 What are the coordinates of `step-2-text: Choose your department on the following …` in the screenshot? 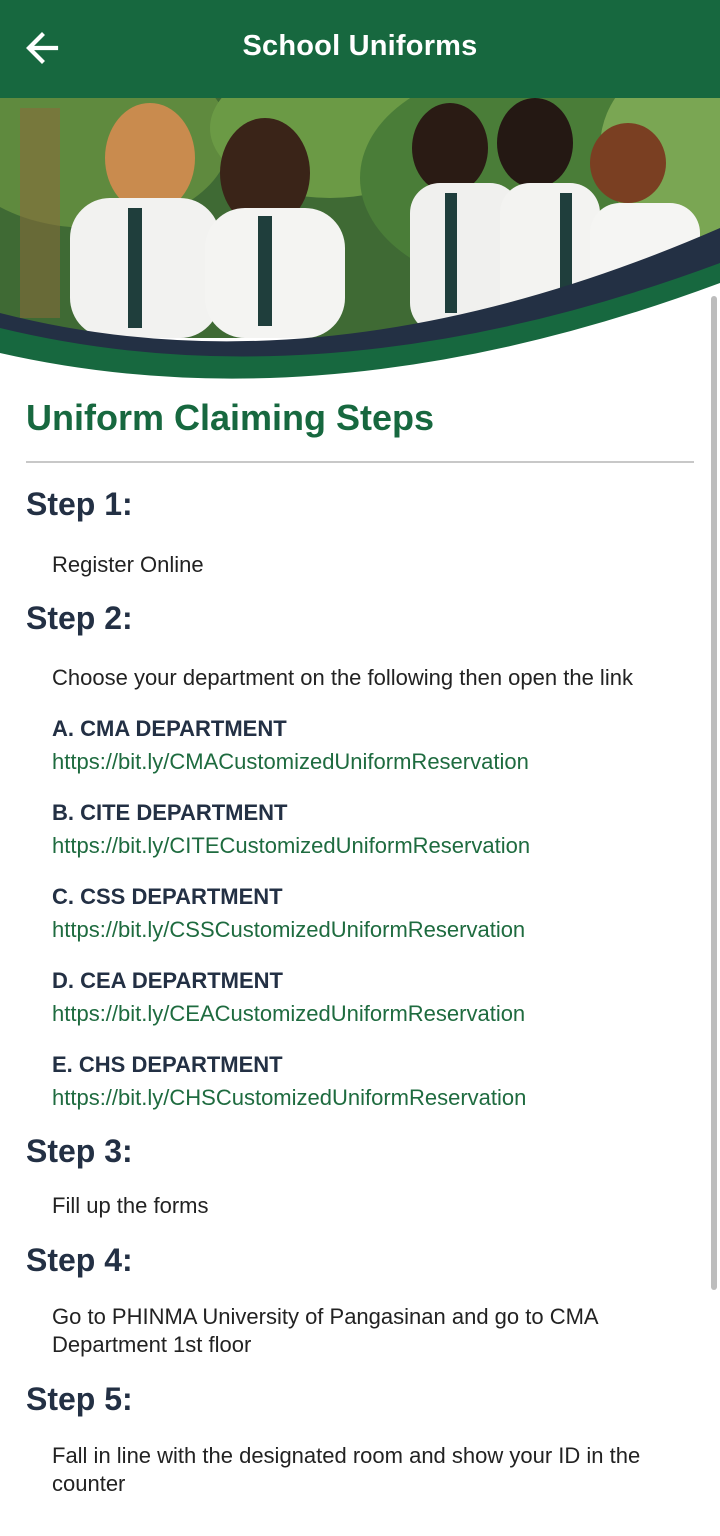 It's located at (342, 677).